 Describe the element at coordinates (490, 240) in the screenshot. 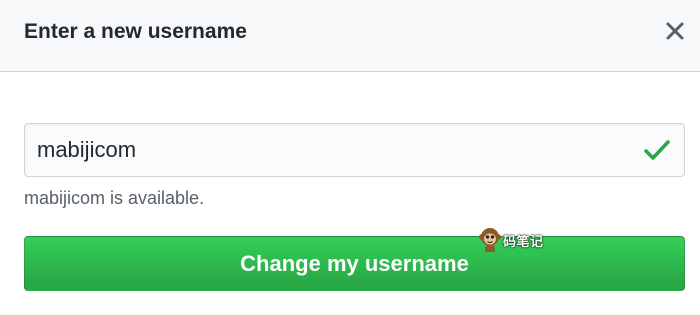

I see `monkey-mascot-icon` at that location.